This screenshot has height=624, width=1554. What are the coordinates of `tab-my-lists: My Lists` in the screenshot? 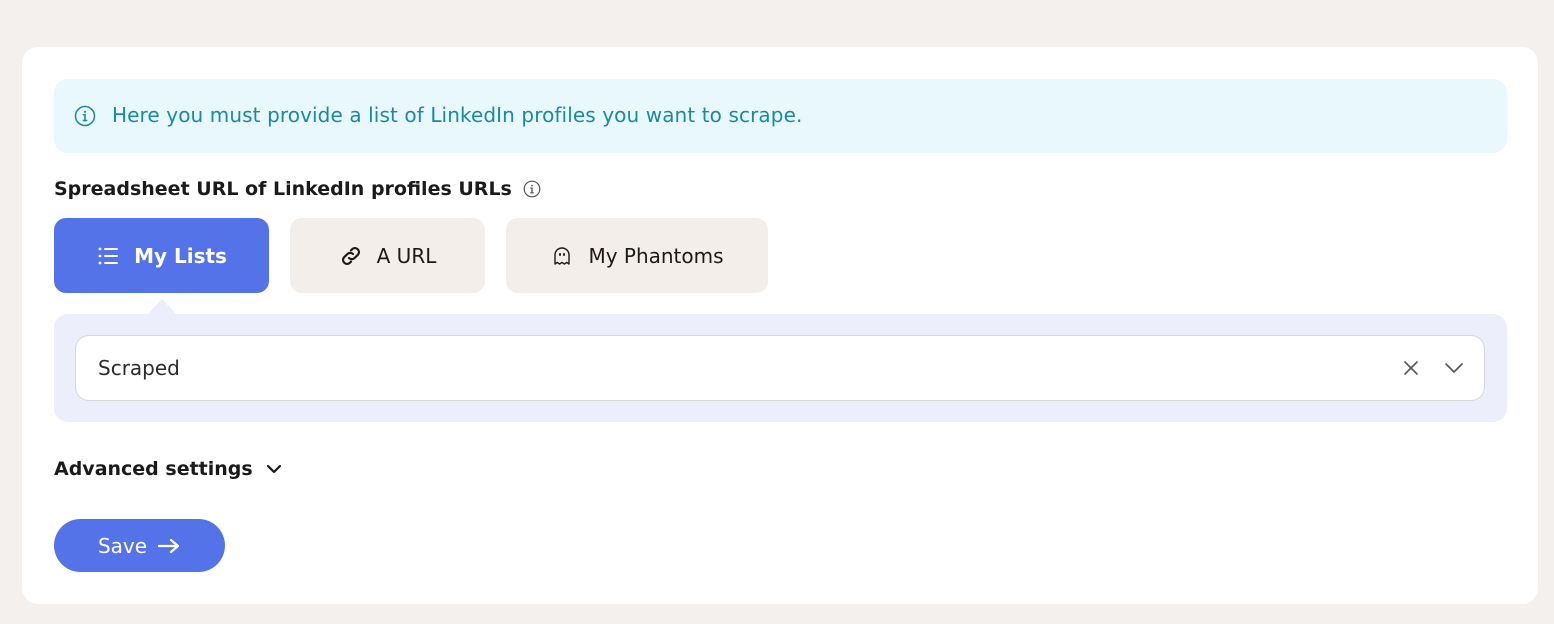 It's located at (161, 255).